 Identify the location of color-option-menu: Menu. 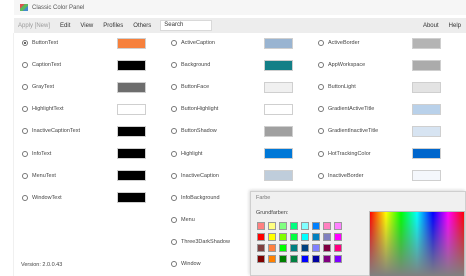
(183, 220).